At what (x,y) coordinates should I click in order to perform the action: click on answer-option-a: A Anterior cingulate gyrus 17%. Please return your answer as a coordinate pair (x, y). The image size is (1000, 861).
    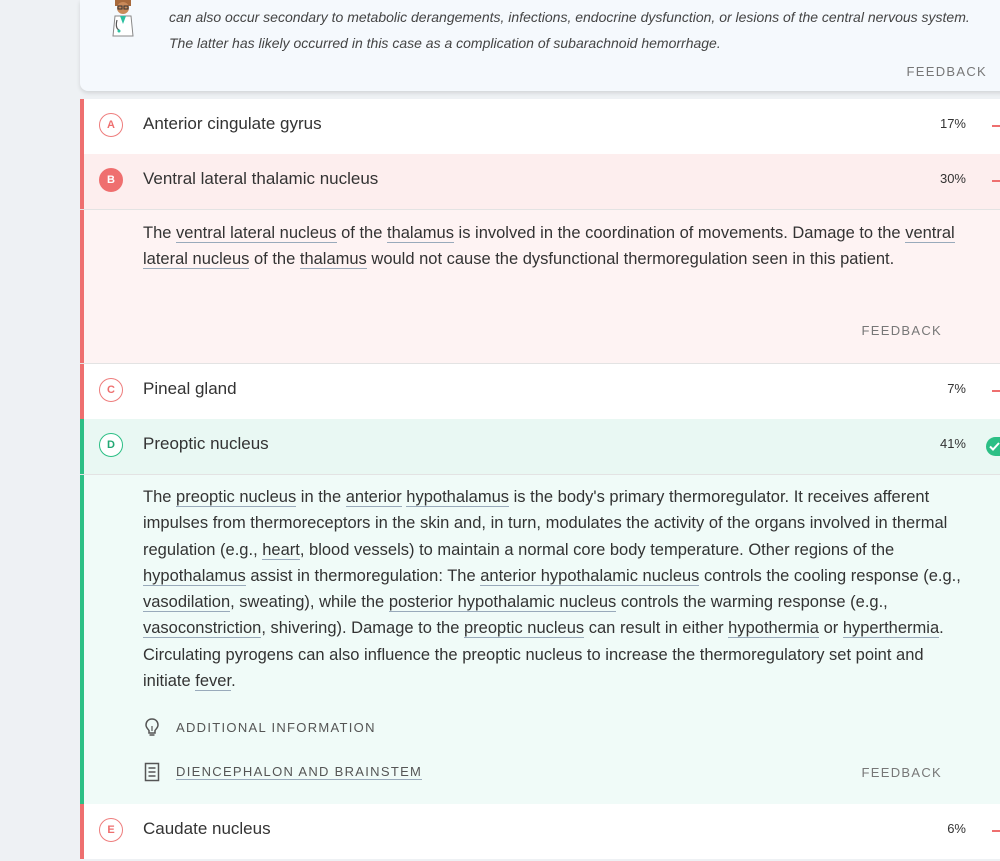
    Looking at the image, I should click on (540, 126).